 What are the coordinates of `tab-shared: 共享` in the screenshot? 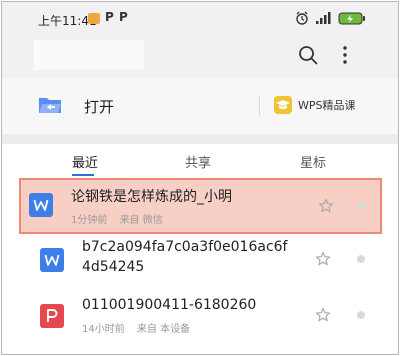 It's located at (198, 161).